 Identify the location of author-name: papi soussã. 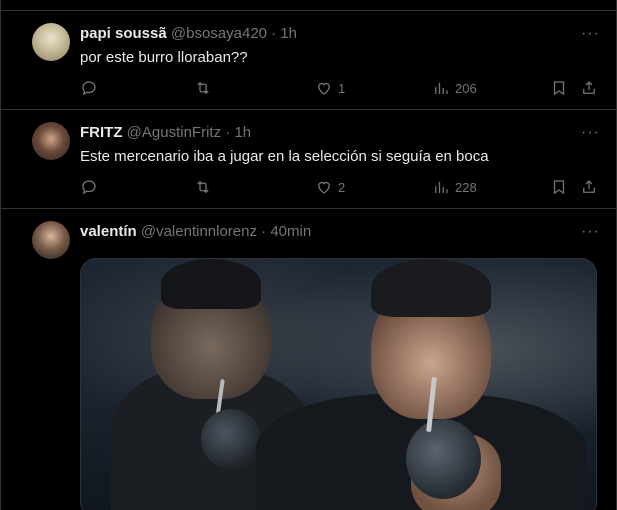
(123, 33).